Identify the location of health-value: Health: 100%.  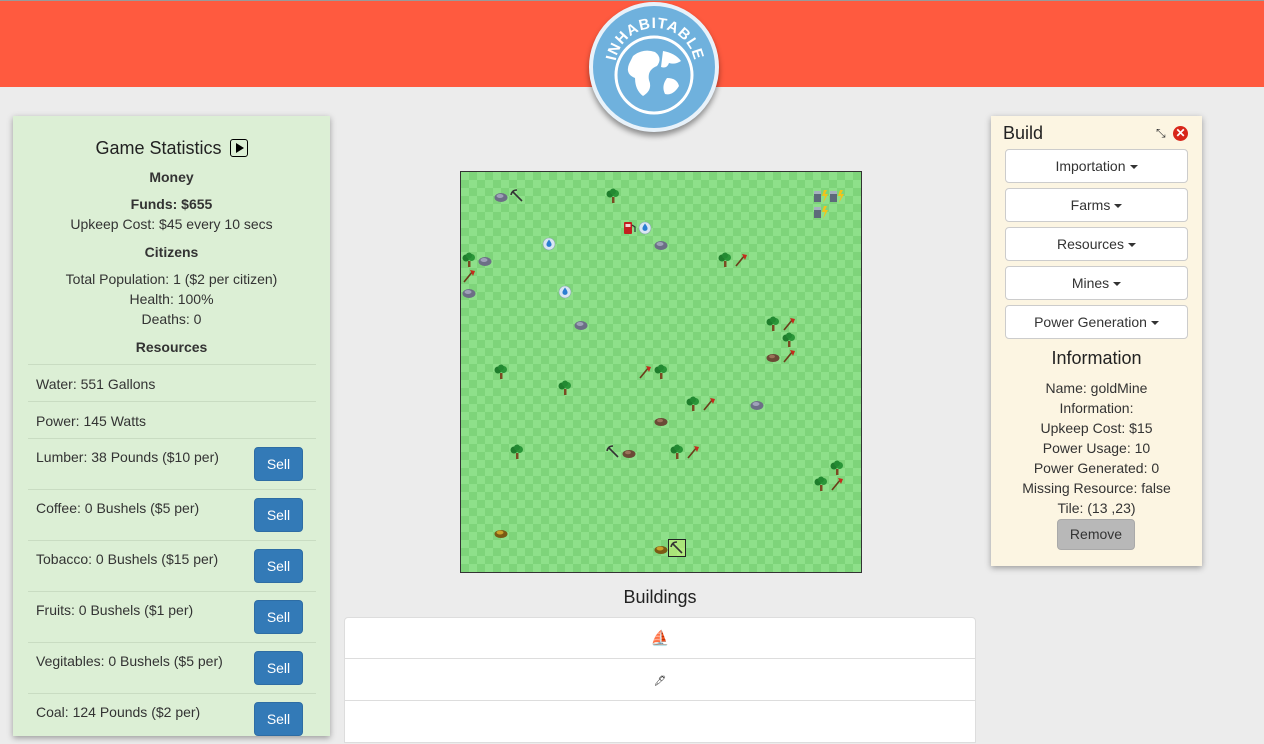
(171, 299).